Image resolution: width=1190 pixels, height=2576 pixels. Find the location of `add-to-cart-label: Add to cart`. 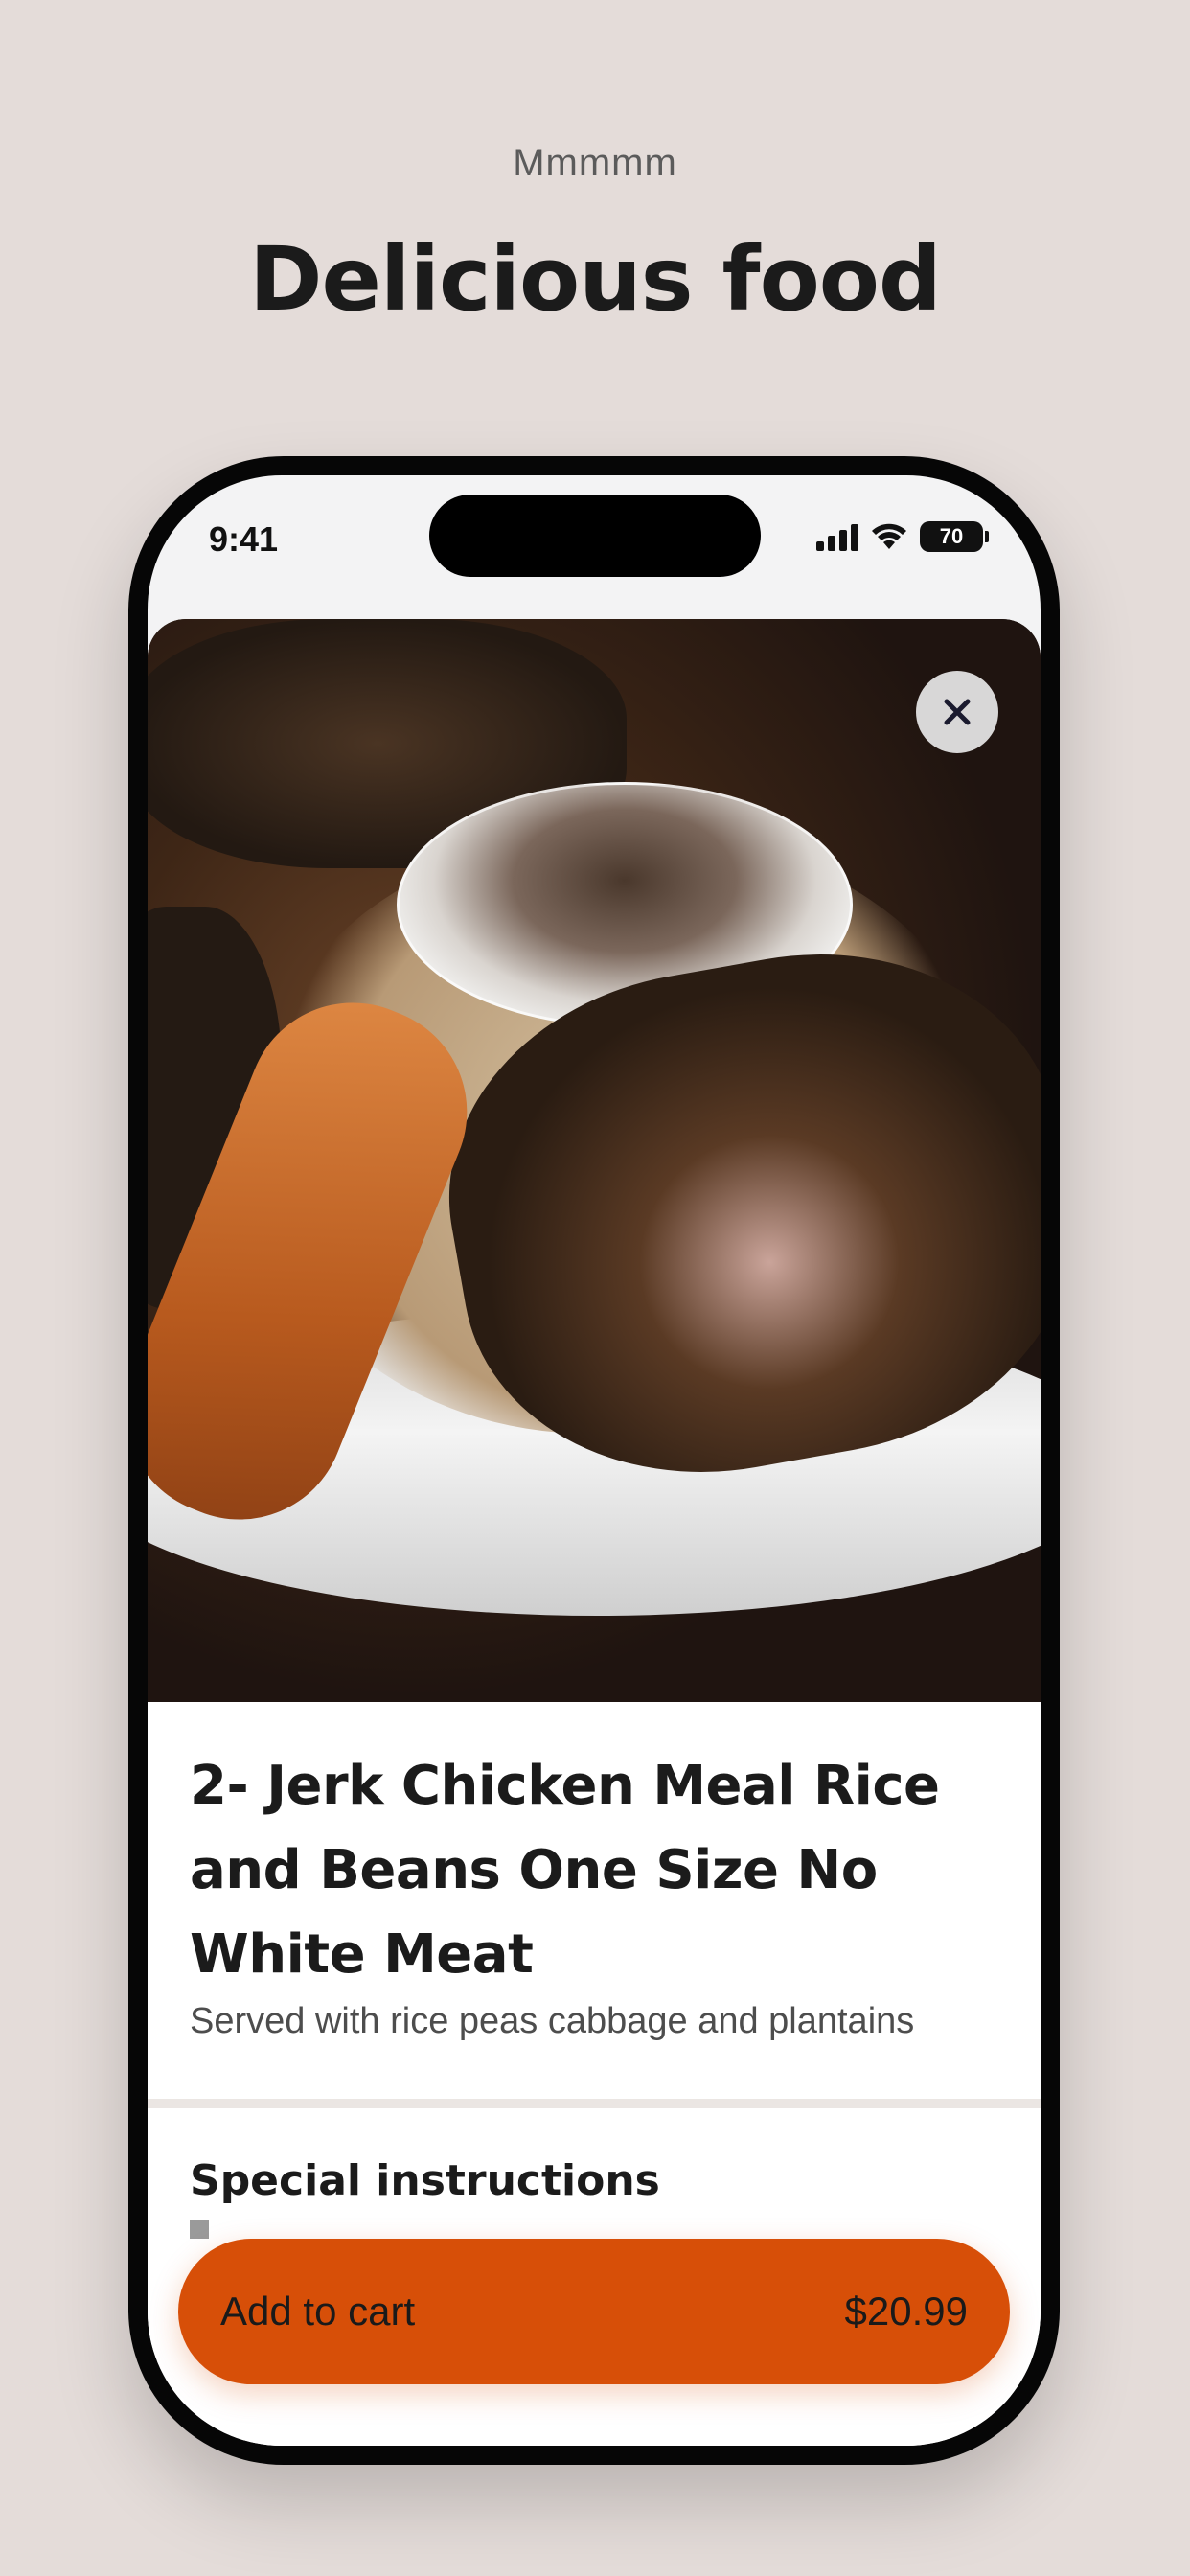

add-to-cart-label: Add to cart is located at coordinates (318, 2311).